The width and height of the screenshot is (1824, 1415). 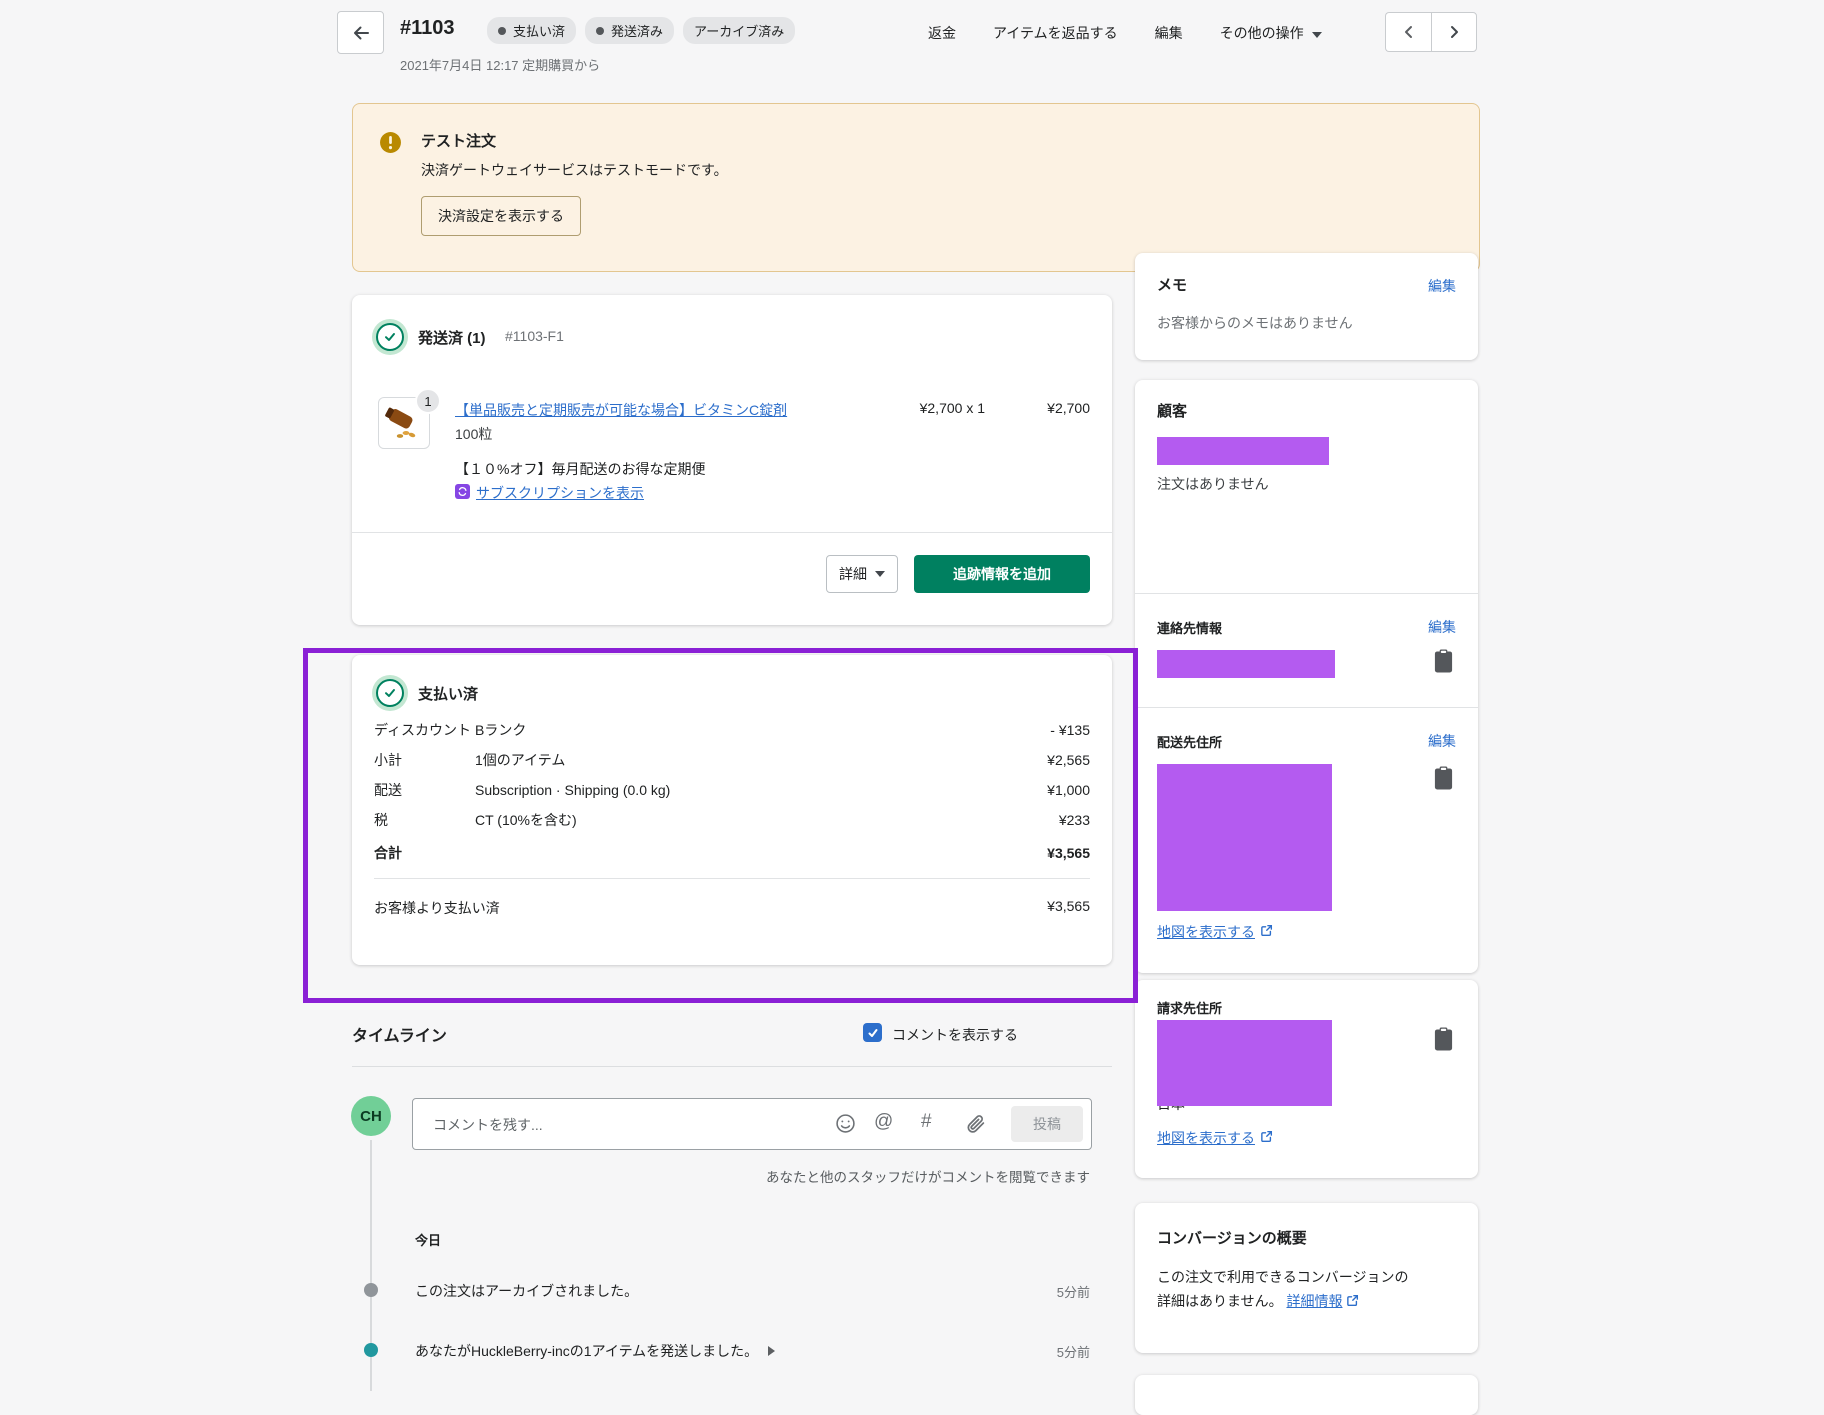 What do you see at coordinates (621, 410) in the screenshot?
I see `product-link: 【単品販売と定期販売が可能な場合】ビタミンC錠剤` at bounding box center [621, 410].